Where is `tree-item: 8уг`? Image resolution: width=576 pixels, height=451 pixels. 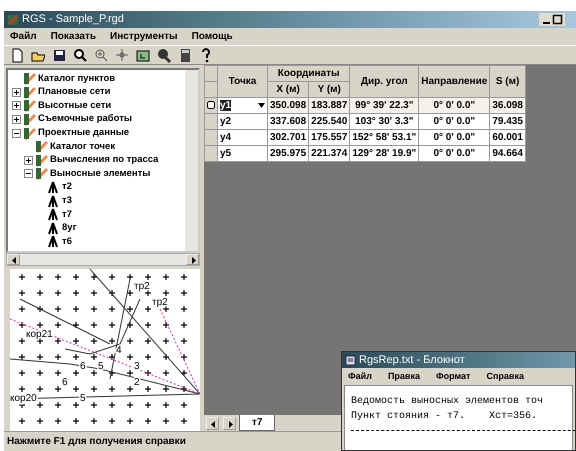
tree-item: 8уг is located at coordinates (69, 228).